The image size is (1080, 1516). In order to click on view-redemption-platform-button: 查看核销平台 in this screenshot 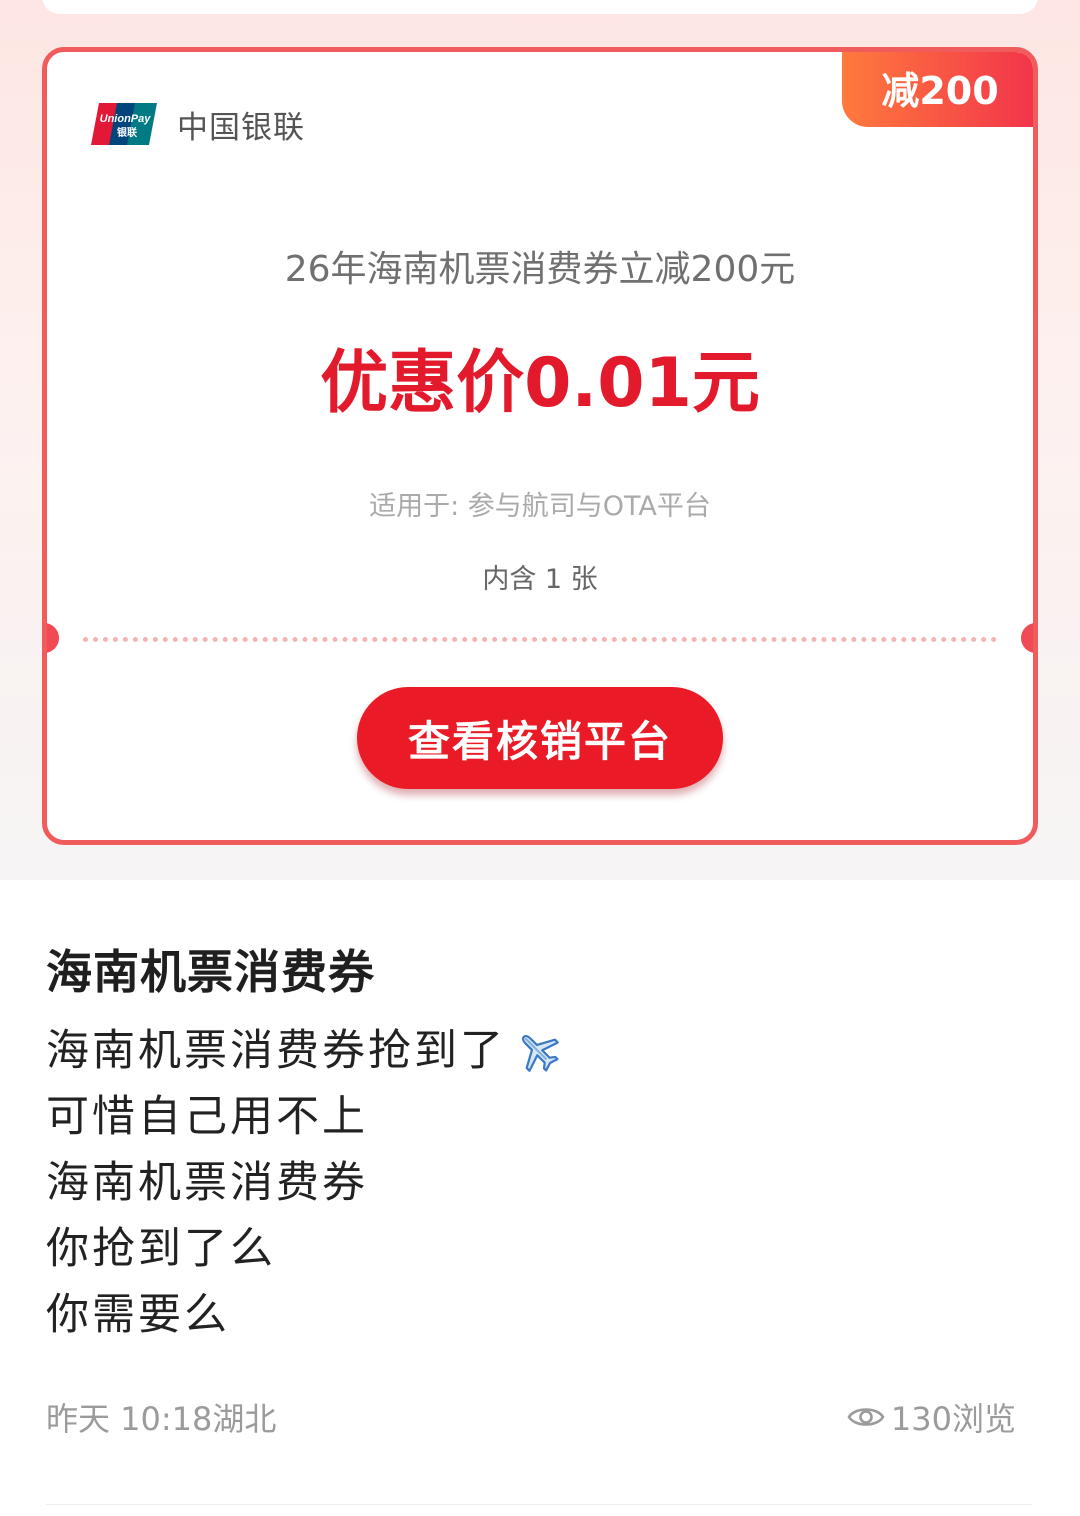, I will do `click(540, 738)`.